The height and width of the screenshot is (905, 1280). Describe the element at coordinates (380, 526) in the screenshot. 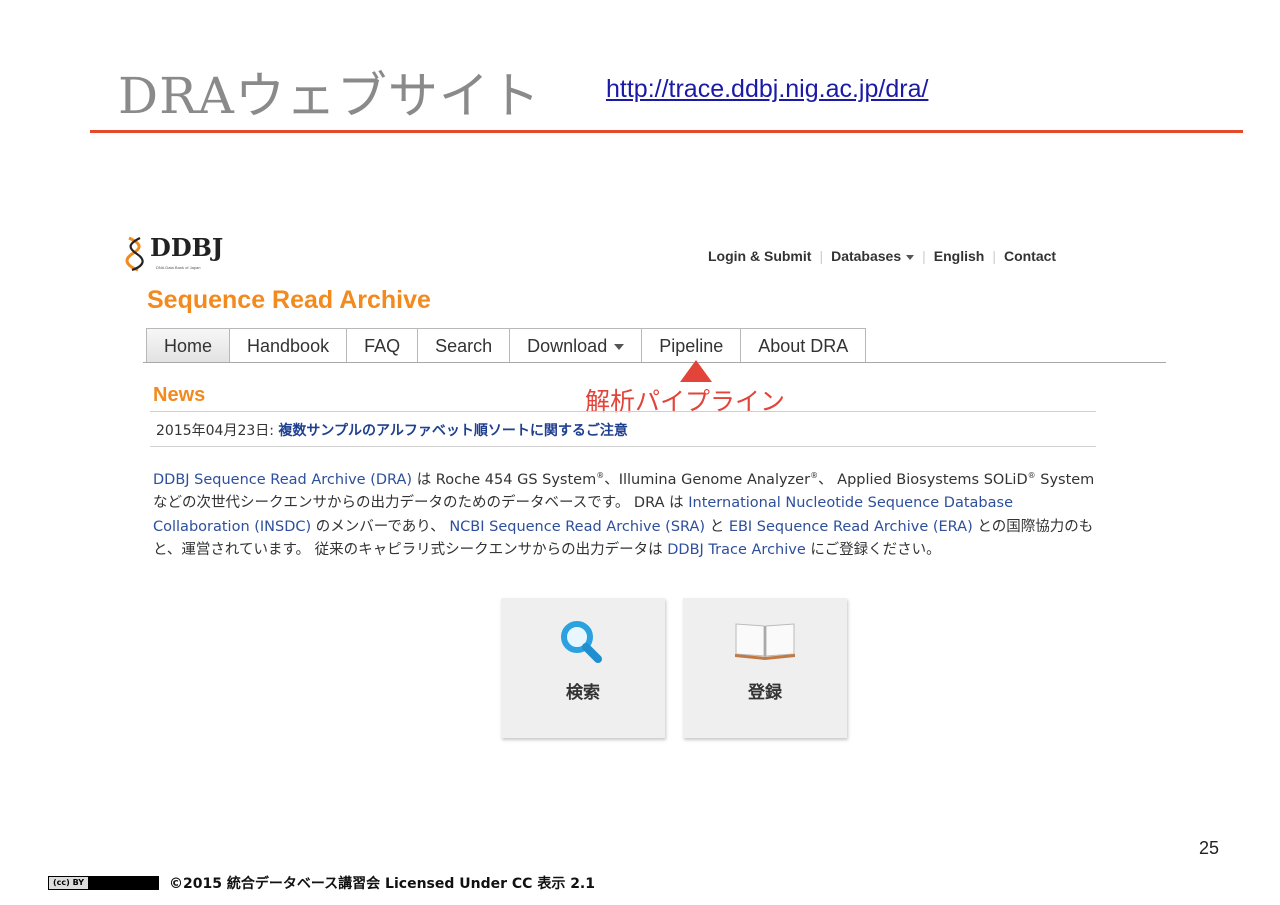

I see `desc-text: のメンバーであり、` at that location.